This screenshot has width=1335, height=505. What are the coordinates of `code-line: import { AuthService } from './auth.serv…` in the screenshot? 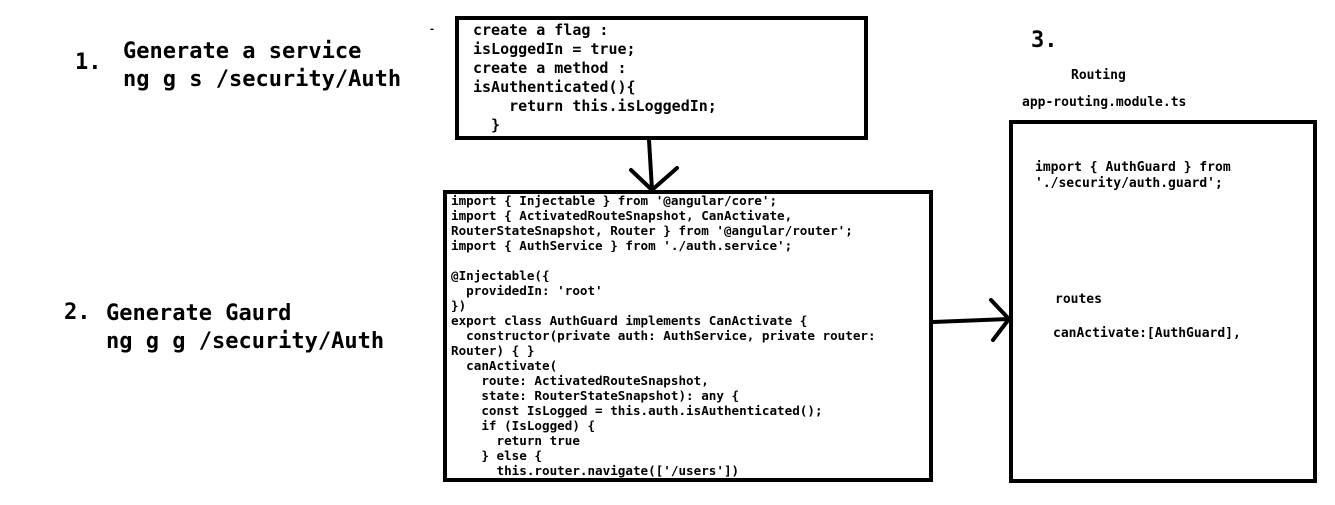 It's located at (622, 245).